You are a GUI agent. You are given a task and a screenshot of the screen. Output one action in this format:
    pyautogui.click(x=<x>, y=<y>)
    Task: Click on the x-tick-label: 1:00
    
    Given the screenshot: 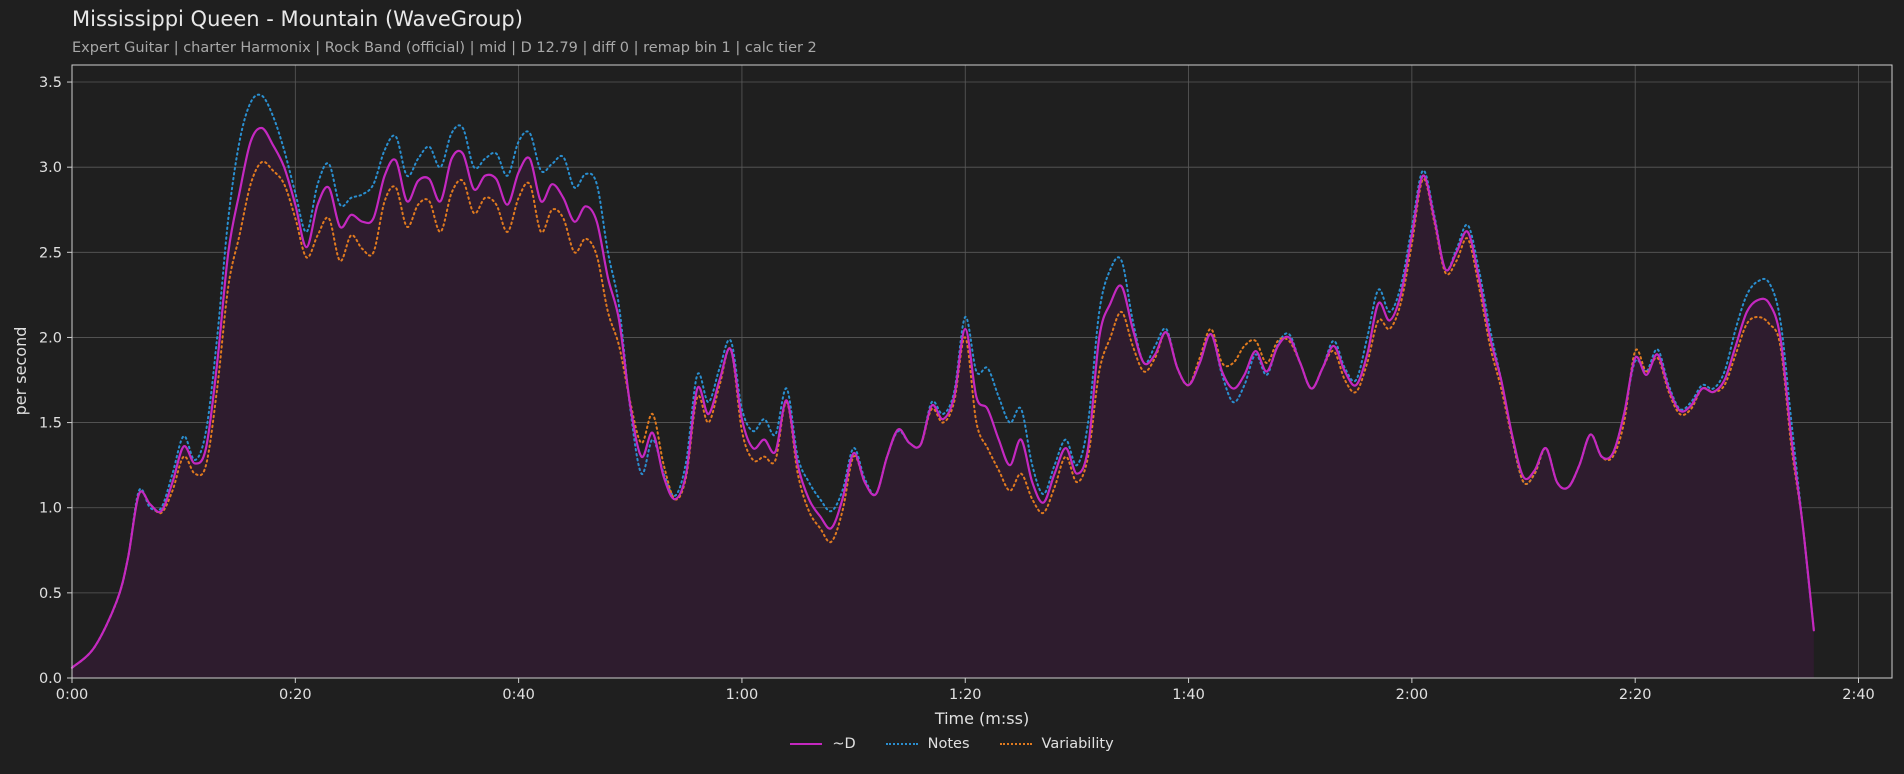 What is the action you would take?
    pyautogui.click(x=742, y=695)
    